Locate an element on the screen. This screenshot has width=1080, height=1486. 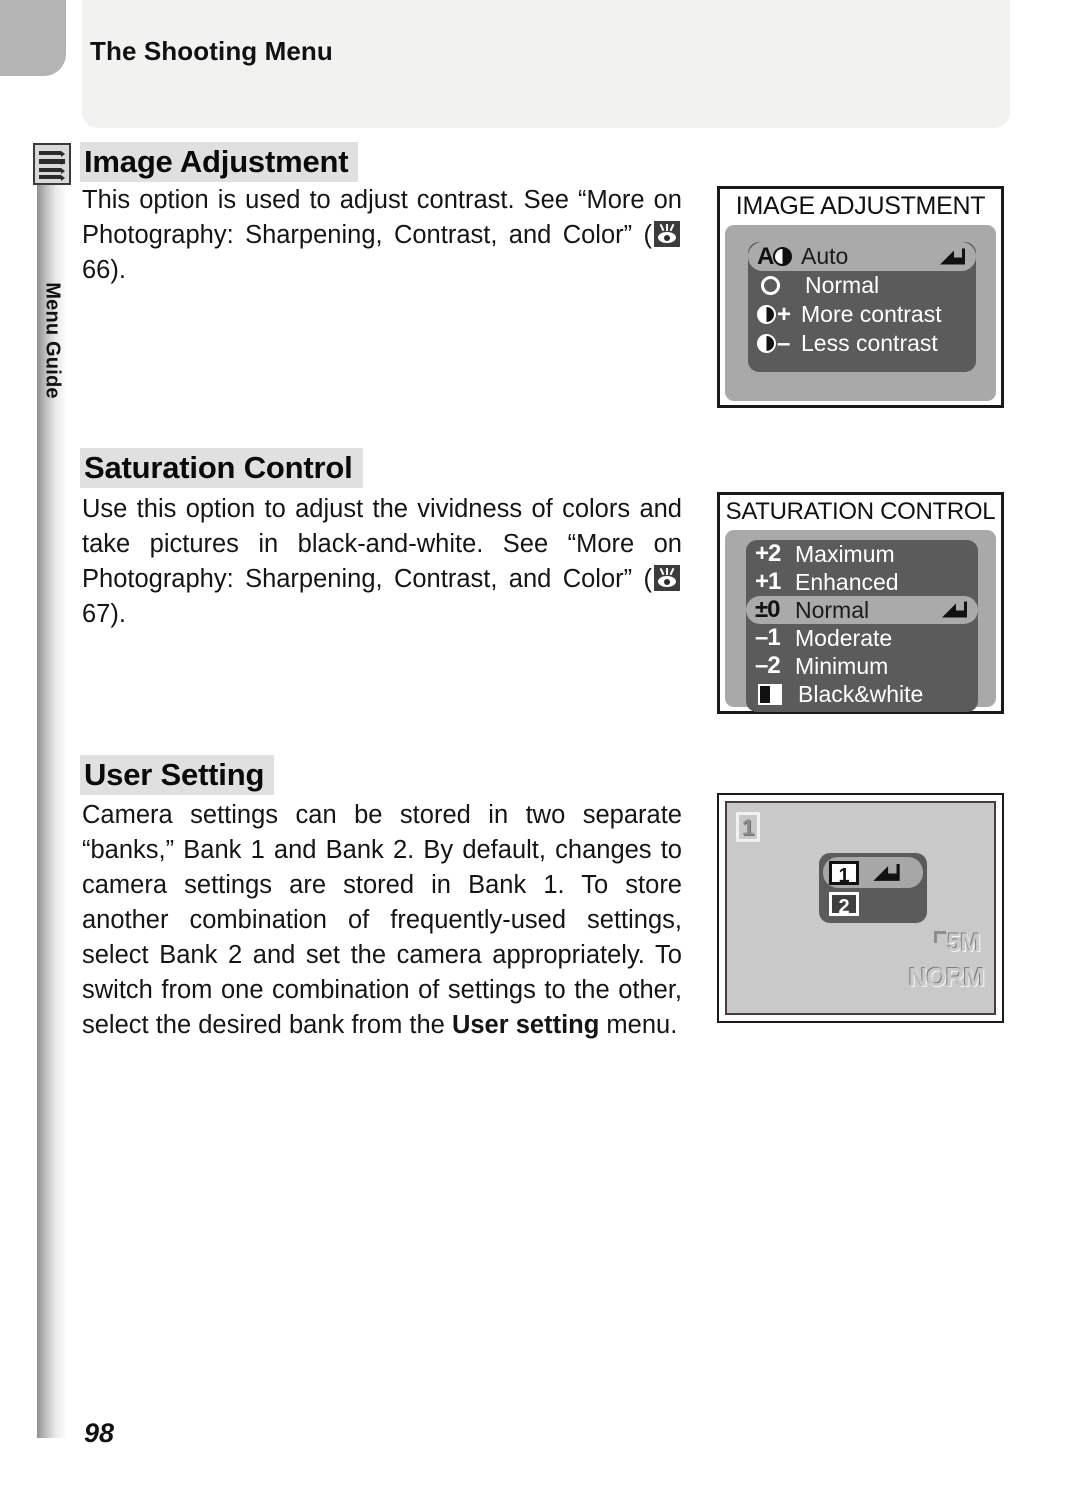
lcd-option-more-contrast-label: More contrast is located at coordinates (871, 314).